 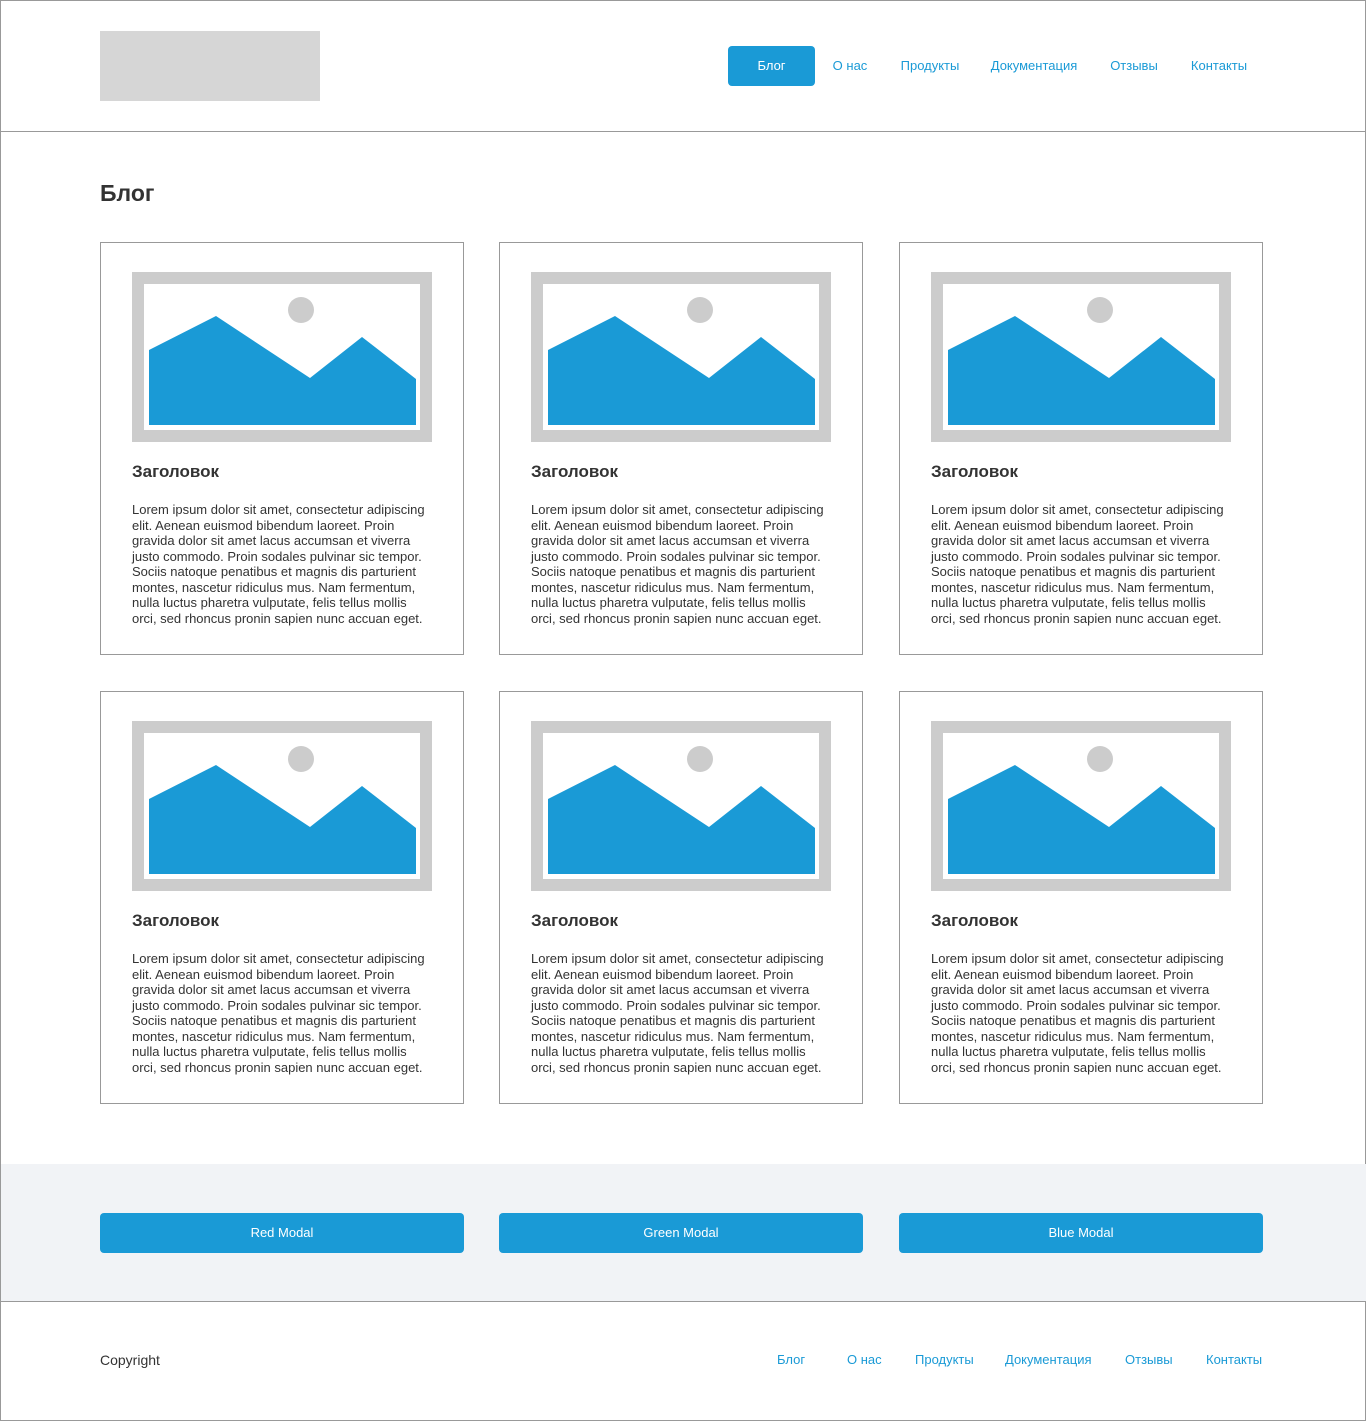 What do you see at coordinates (930, 66) in the screenshot?
I see `nav-item-products: Продукты` at bounding box center [930, 66].